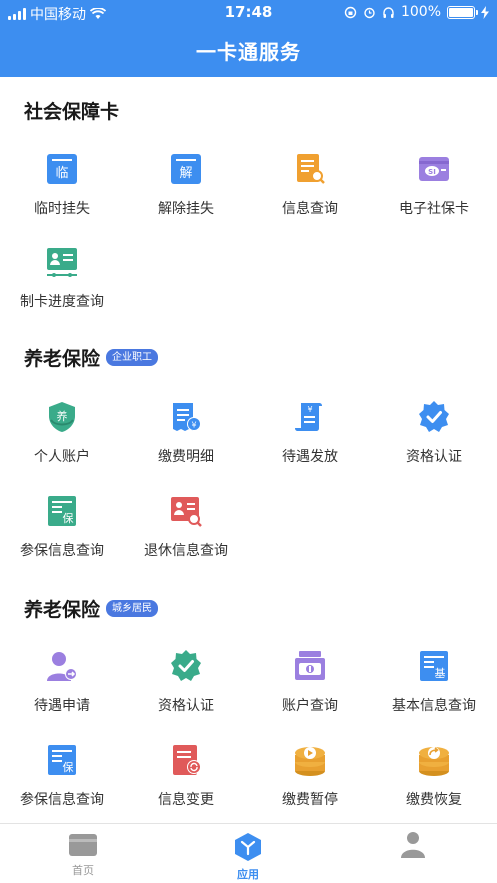 The height and width of the screenshot is (883, 497). Describe the element at coordinates (62, 527) in the screenshot. I see `service-item-insured-info: 保 参保信息查询` at that location.